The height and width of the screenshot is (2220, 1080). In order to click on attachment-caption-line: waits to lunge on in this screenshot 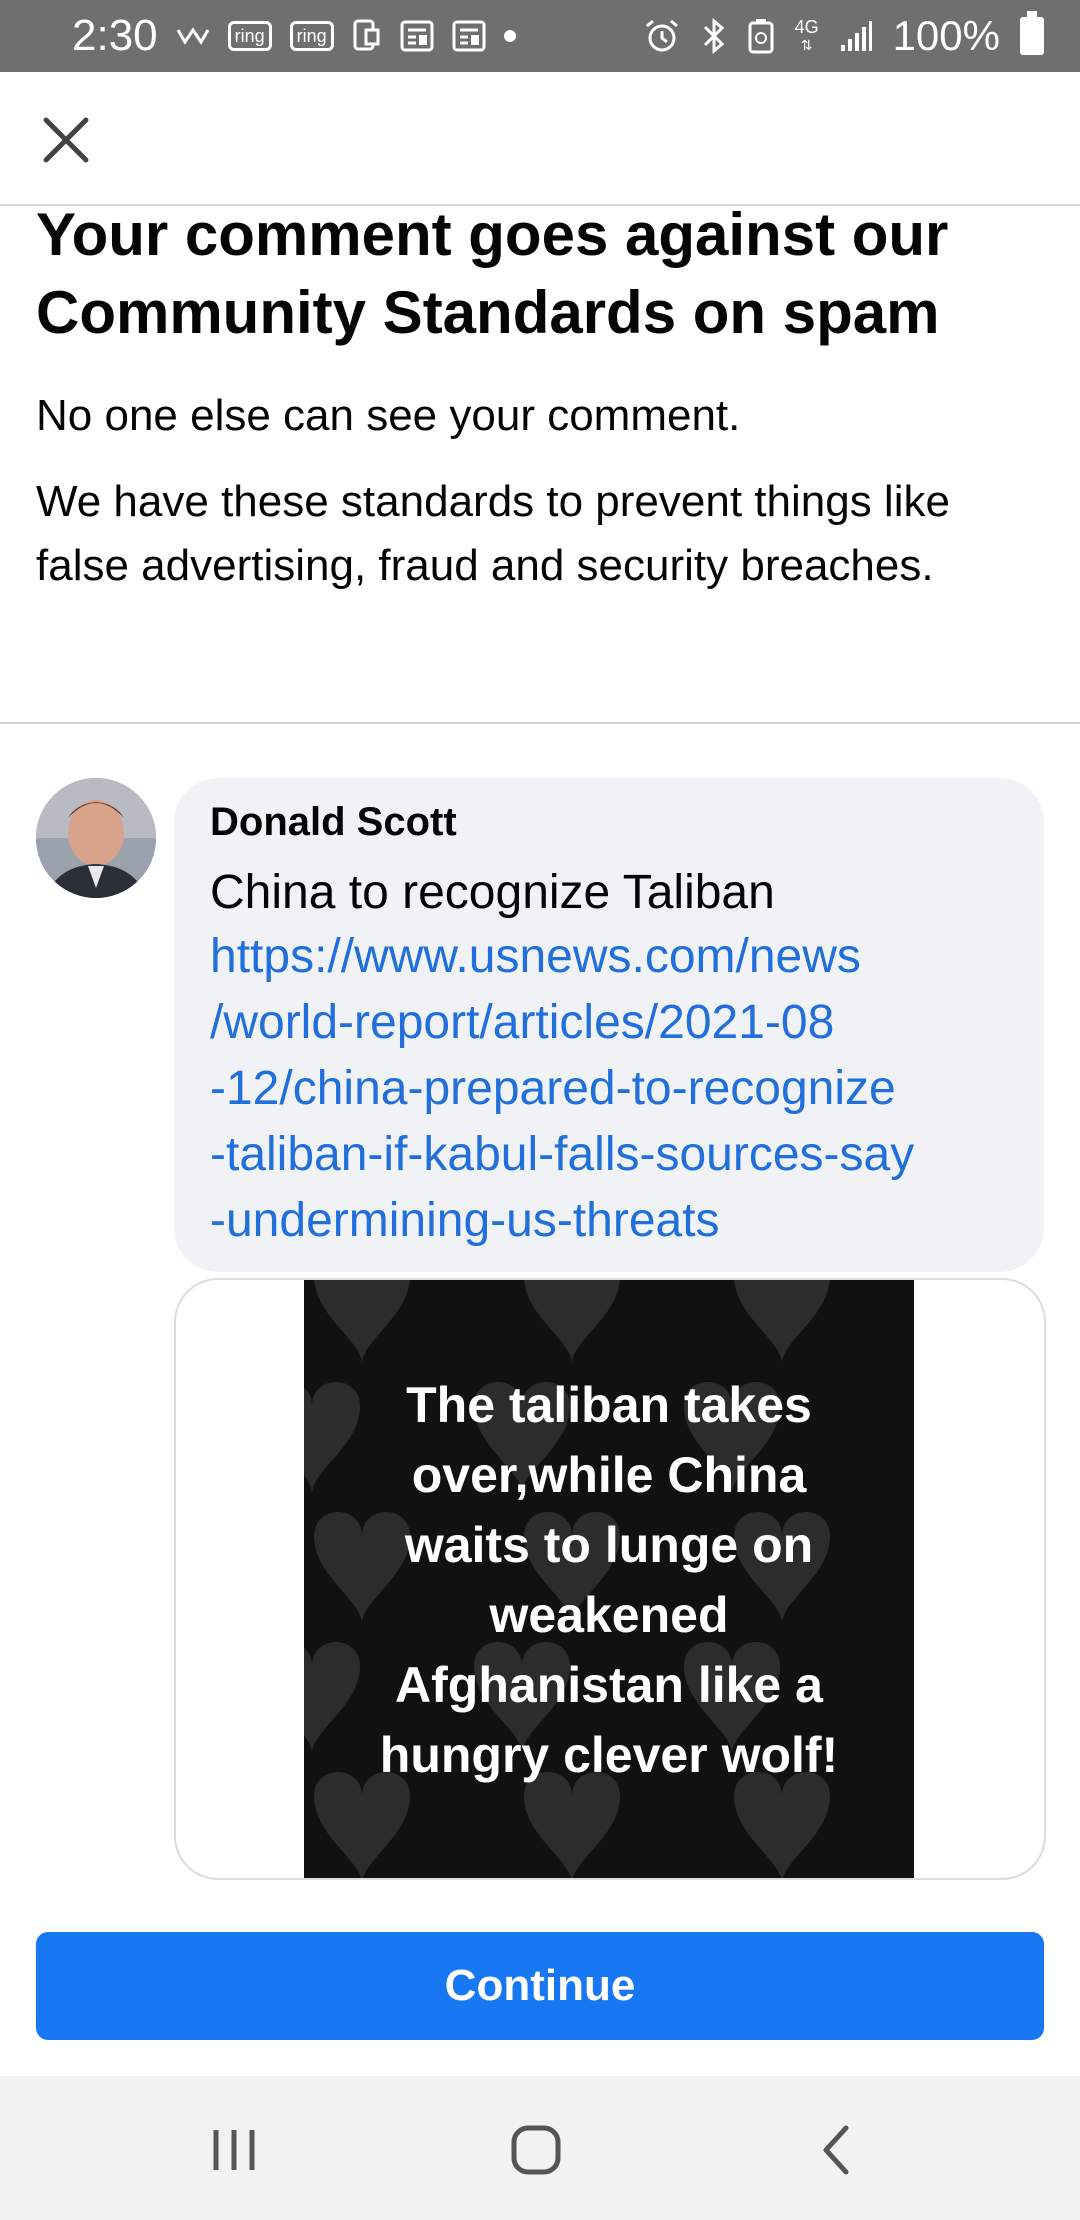, I will do `click(609, 1545)`.